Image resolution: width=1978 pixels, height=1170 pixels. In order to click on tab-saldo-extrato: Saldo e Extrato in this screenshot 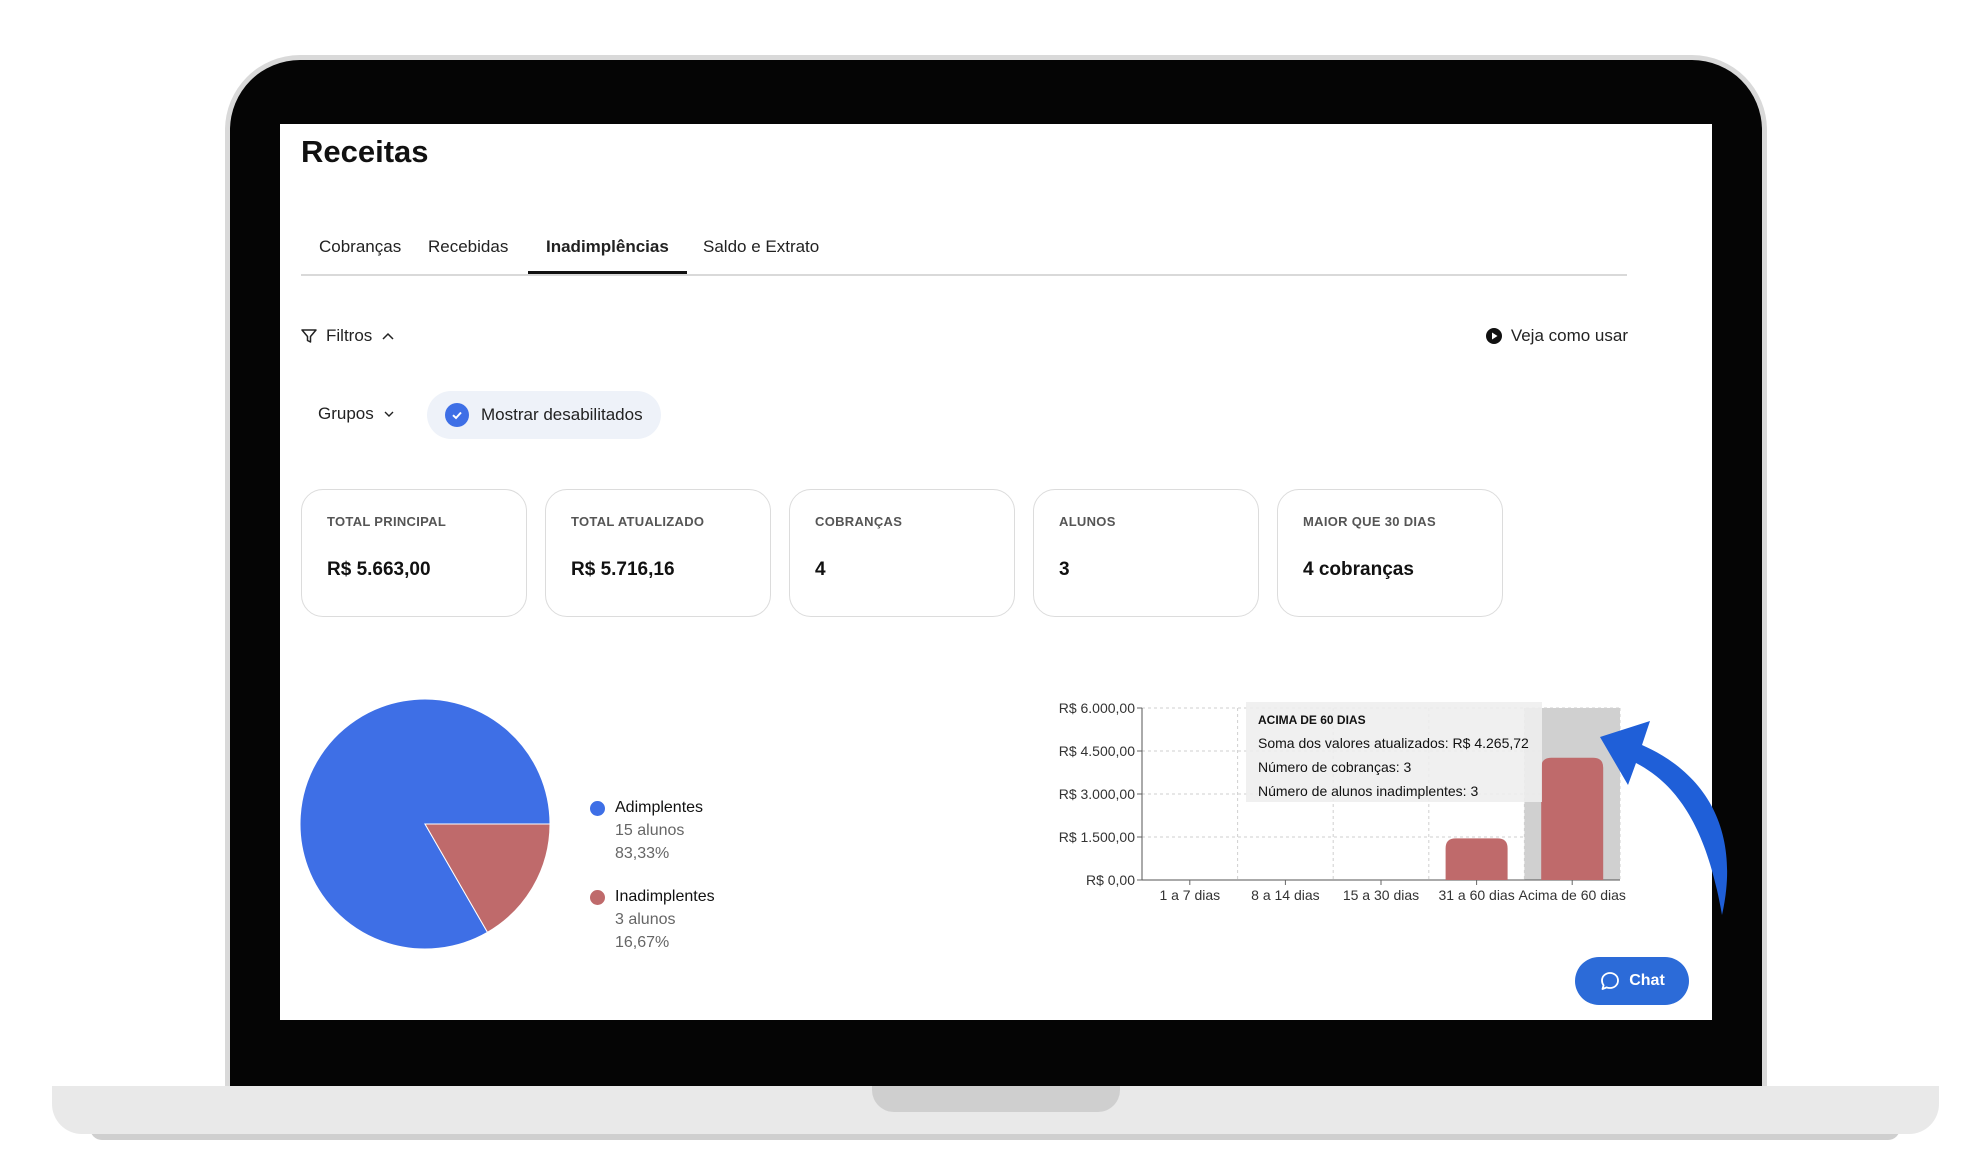, I will do `click(761, 252)`.